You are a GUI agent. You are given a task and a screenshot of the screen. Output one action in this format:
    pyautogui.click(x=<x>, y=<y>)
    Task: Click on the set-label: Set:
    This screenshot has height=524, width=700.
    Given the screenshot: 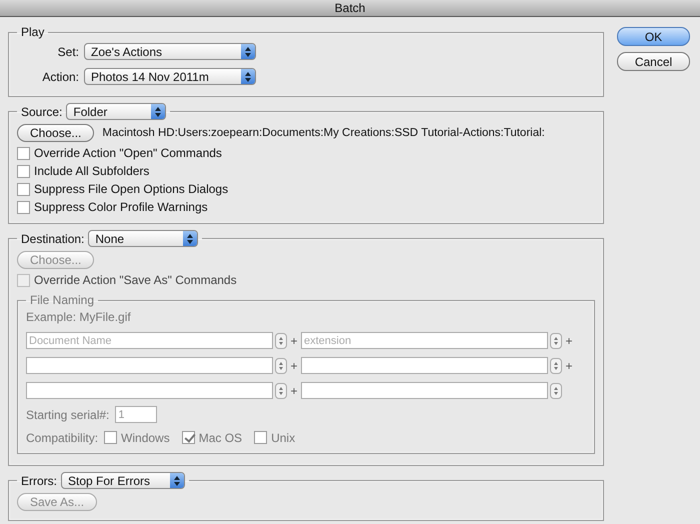 What is the action you would take?
    pyautogui.click(x=67, y=51)
    